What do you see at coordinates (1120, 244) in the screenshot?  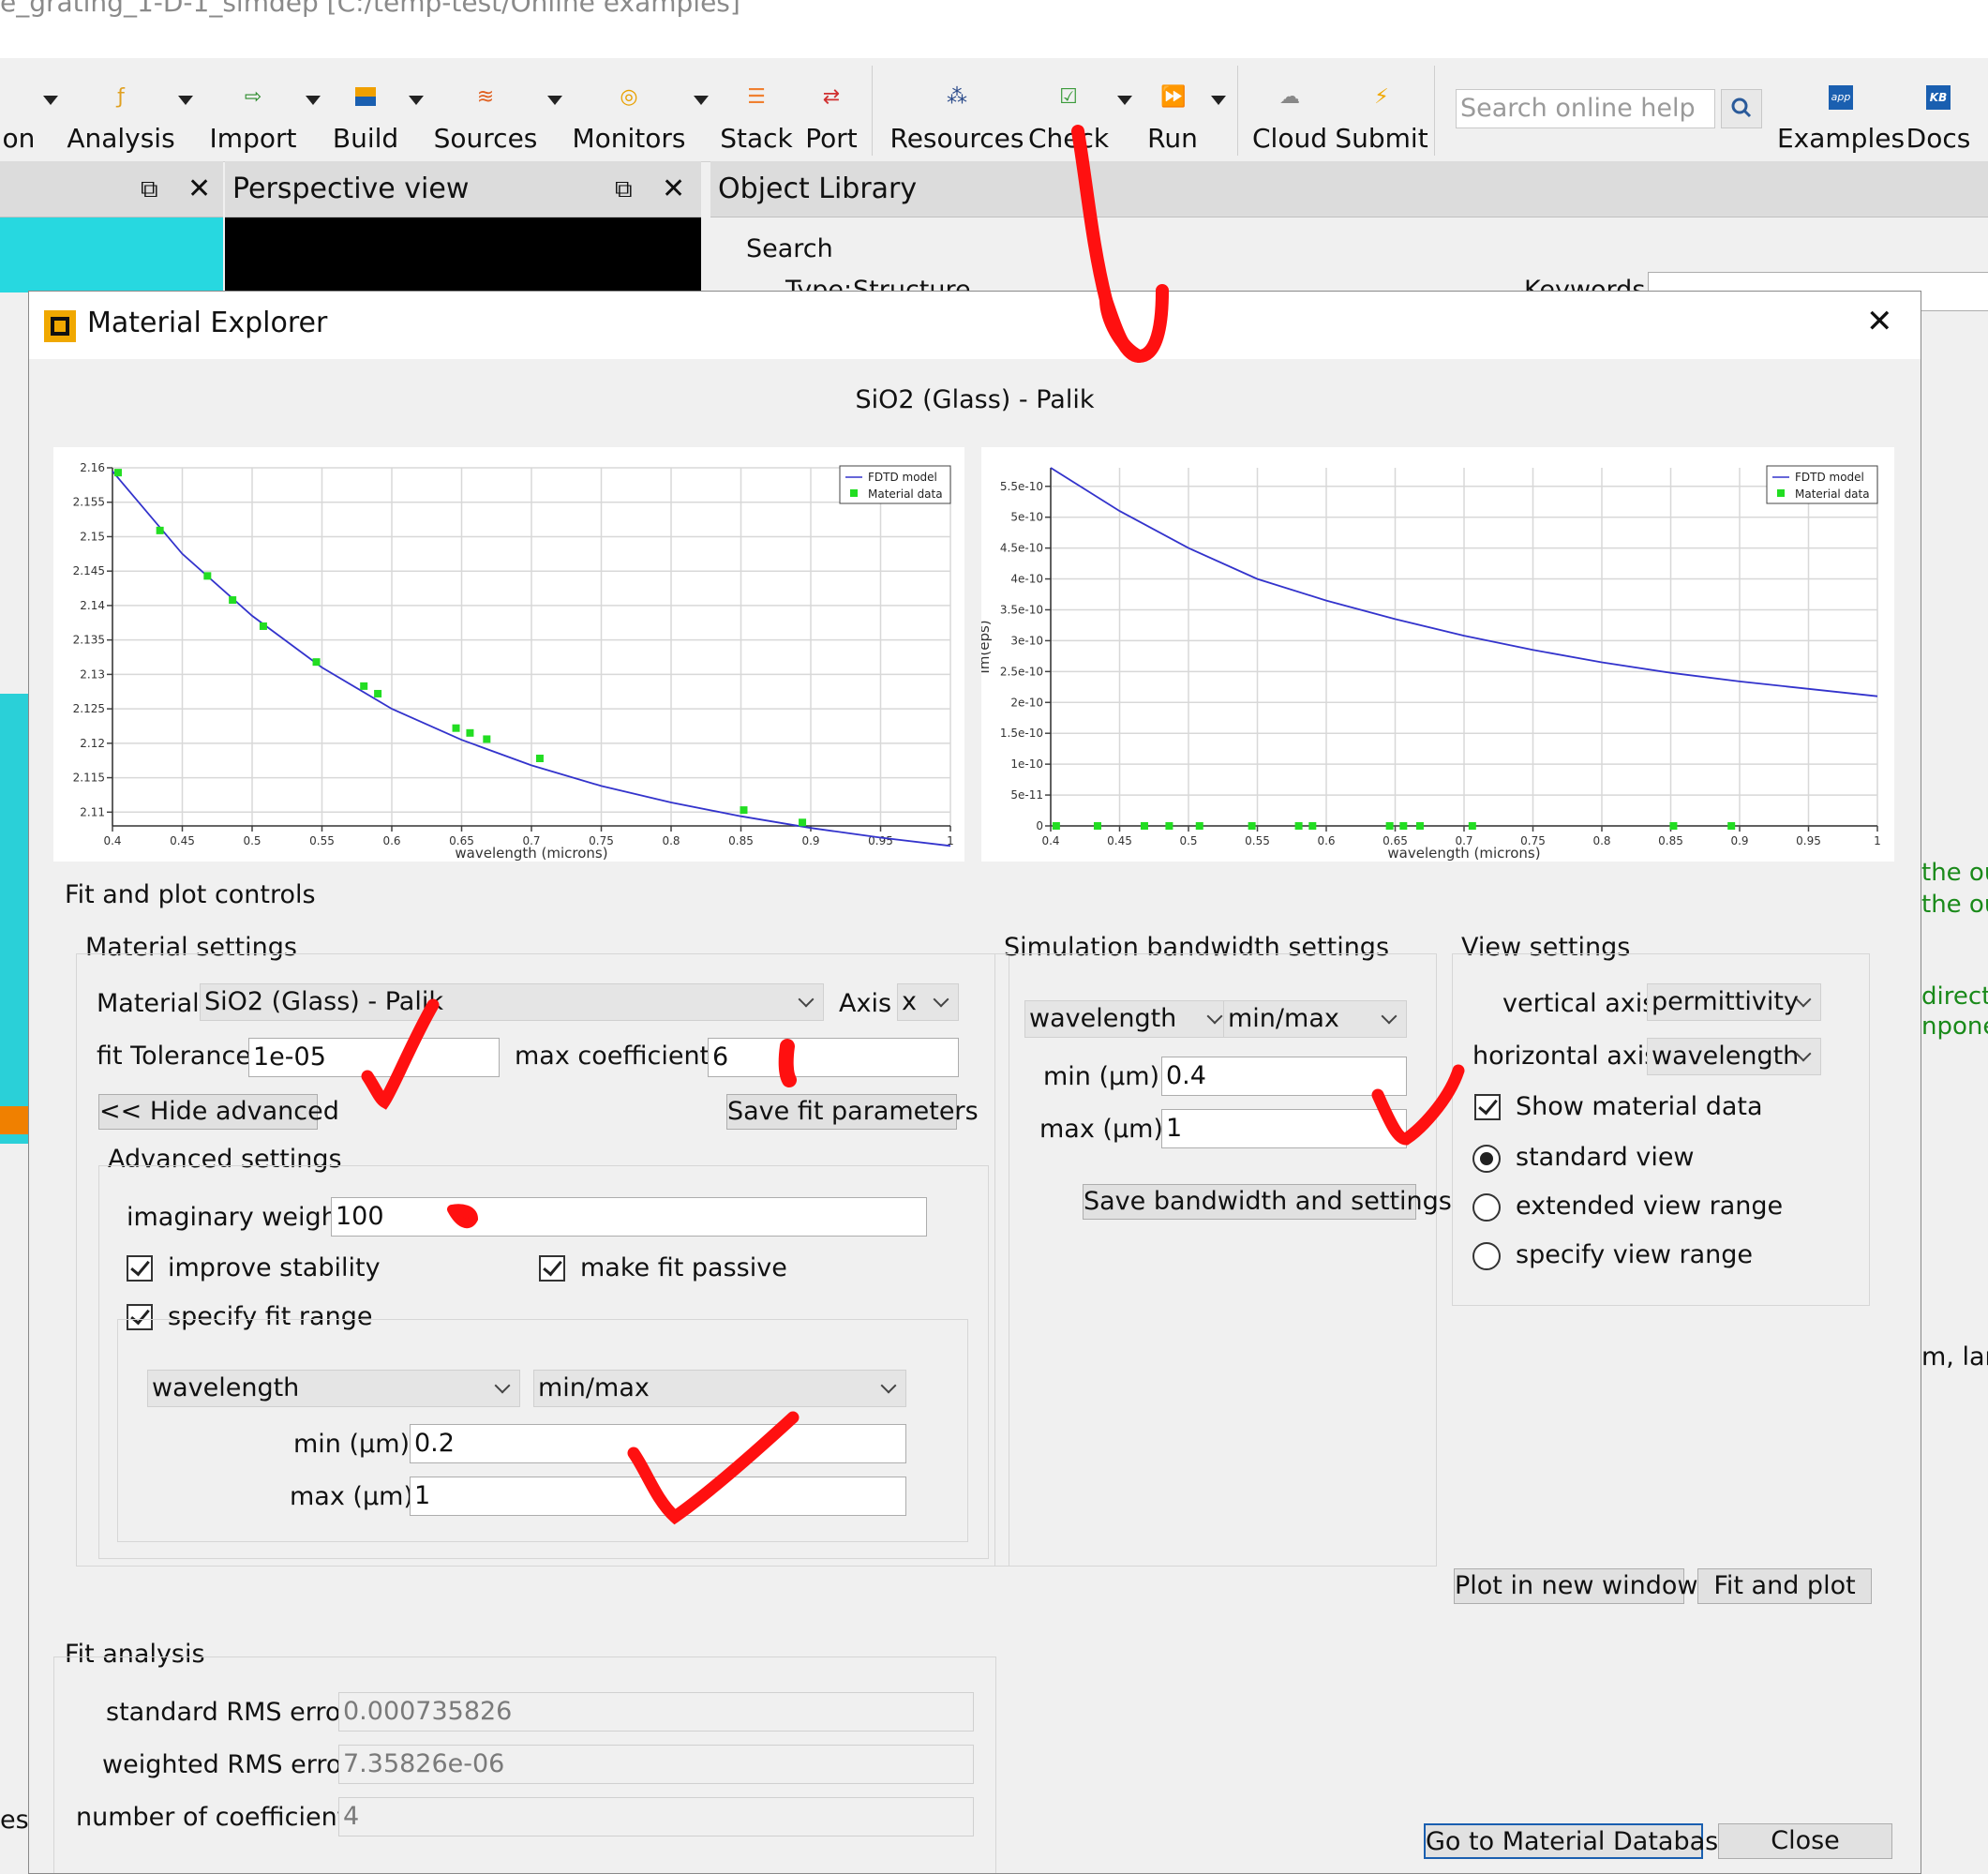 I see `annotation-arrow` at bounding box center [1120, 244].